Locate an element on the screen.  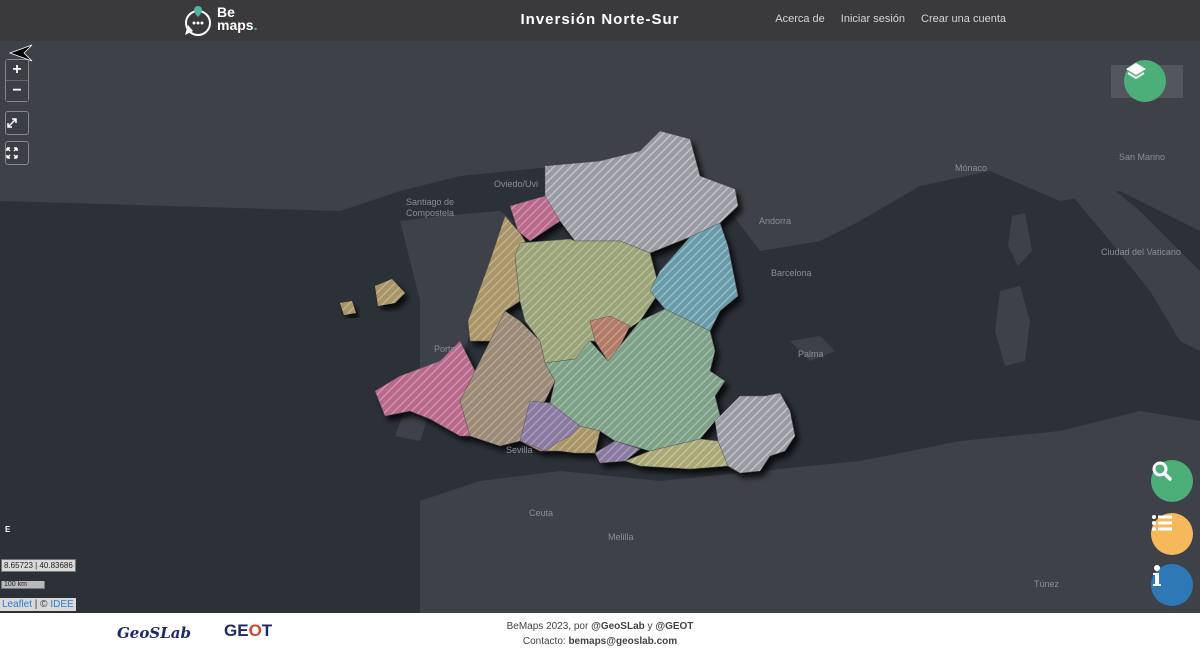
leaflet-link: Leaflet is located at coordinates (17, 604).